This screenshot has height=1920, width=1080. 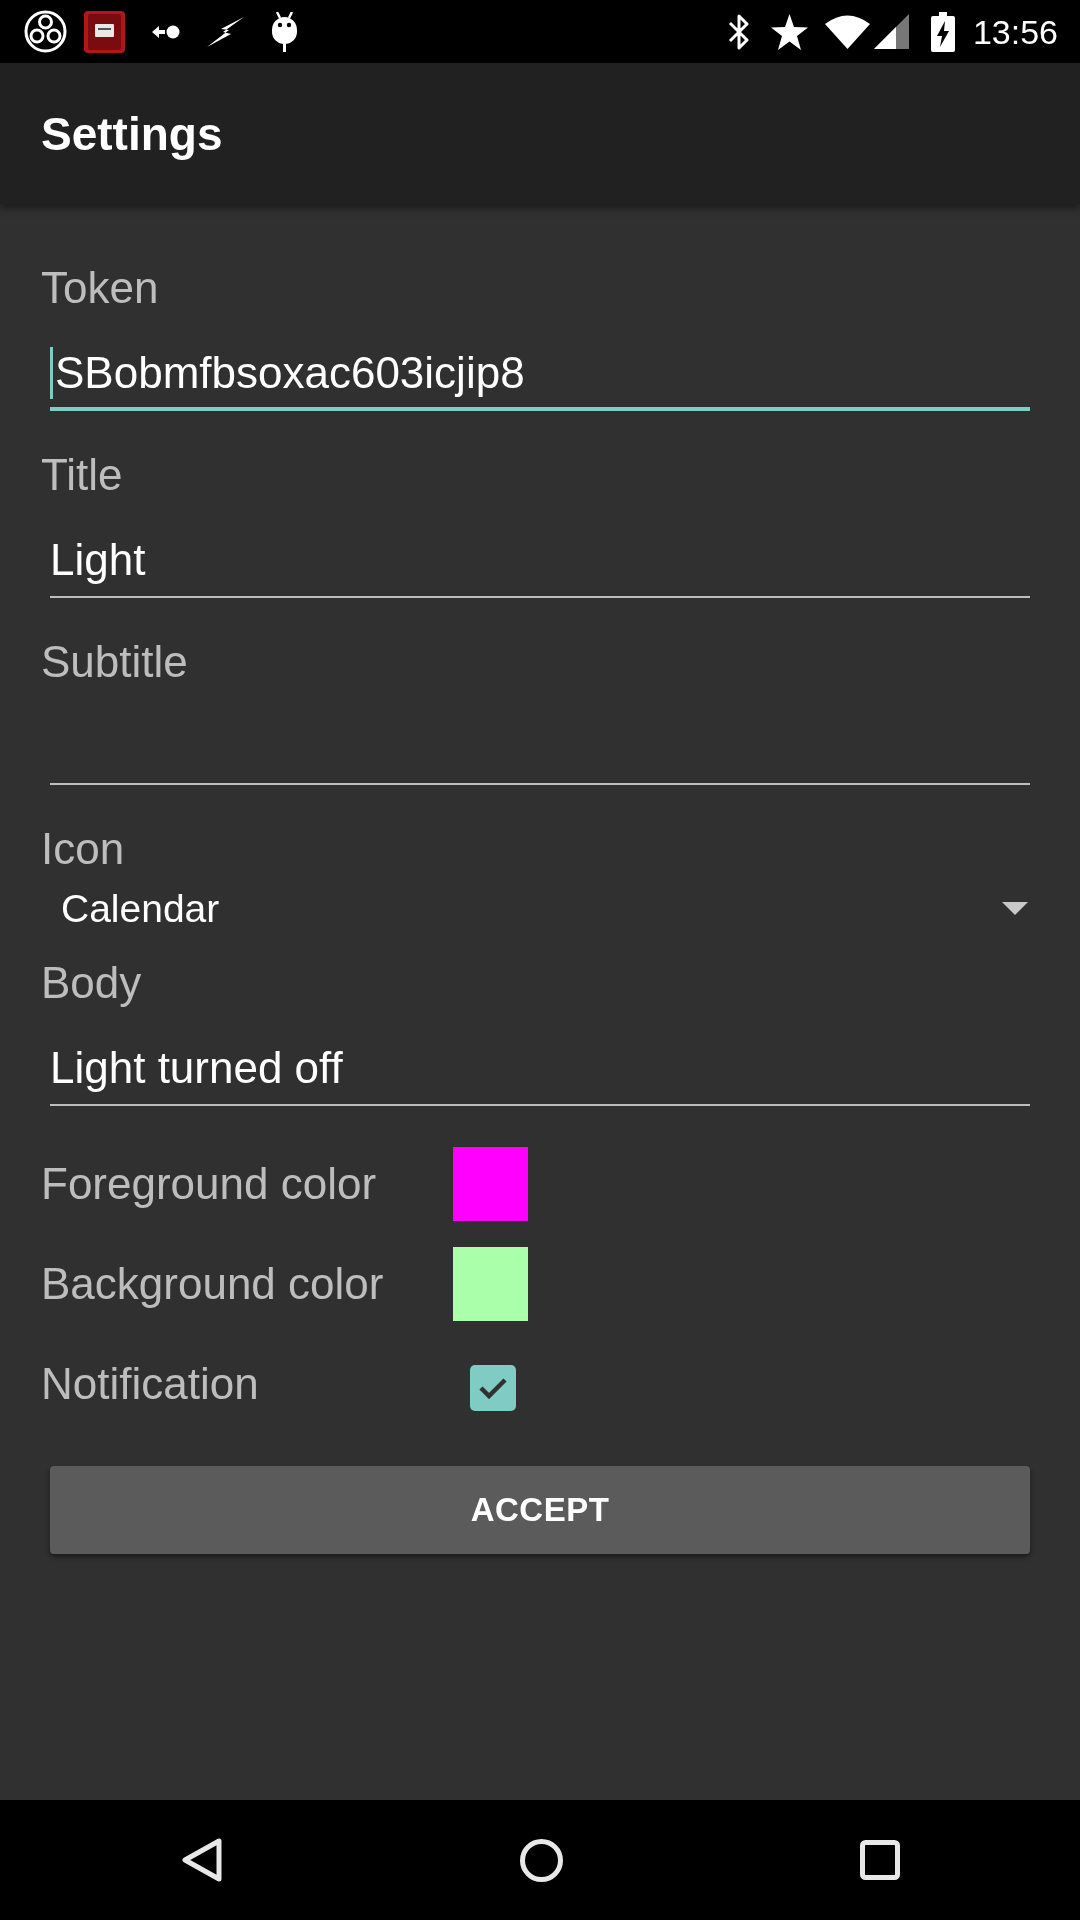 What do you see at coordinates (540, 1510) in the screenshot?
I see `accept-button: ACCEPT` at bounding box center [540, 1510].